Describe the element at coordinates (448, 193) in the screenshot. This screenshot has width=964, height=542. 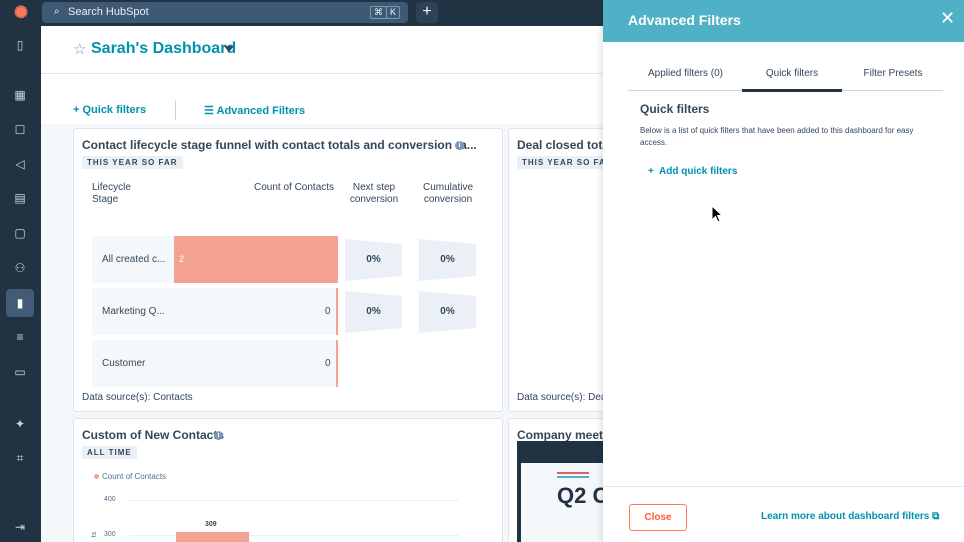
I see `column-header-cumulative: Cumulative conversion` at that location.